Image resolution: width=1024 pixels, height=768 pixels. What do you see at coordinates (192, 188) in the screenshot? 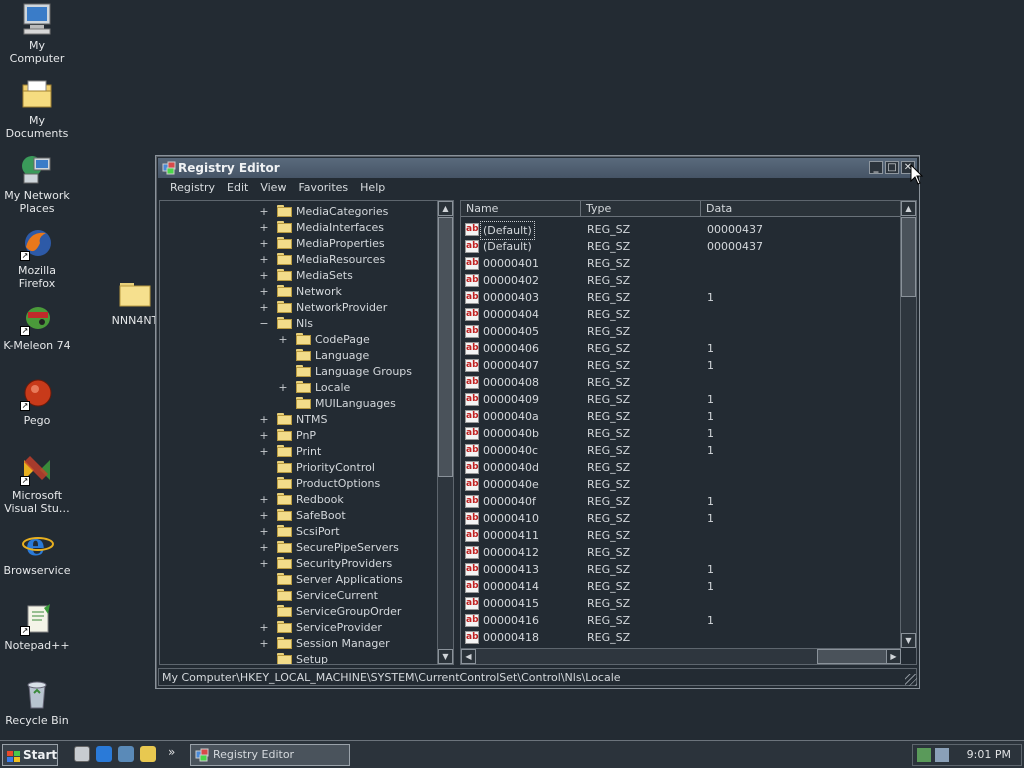
I see `menu-registry: Registry` at bounding box center [192, 188].